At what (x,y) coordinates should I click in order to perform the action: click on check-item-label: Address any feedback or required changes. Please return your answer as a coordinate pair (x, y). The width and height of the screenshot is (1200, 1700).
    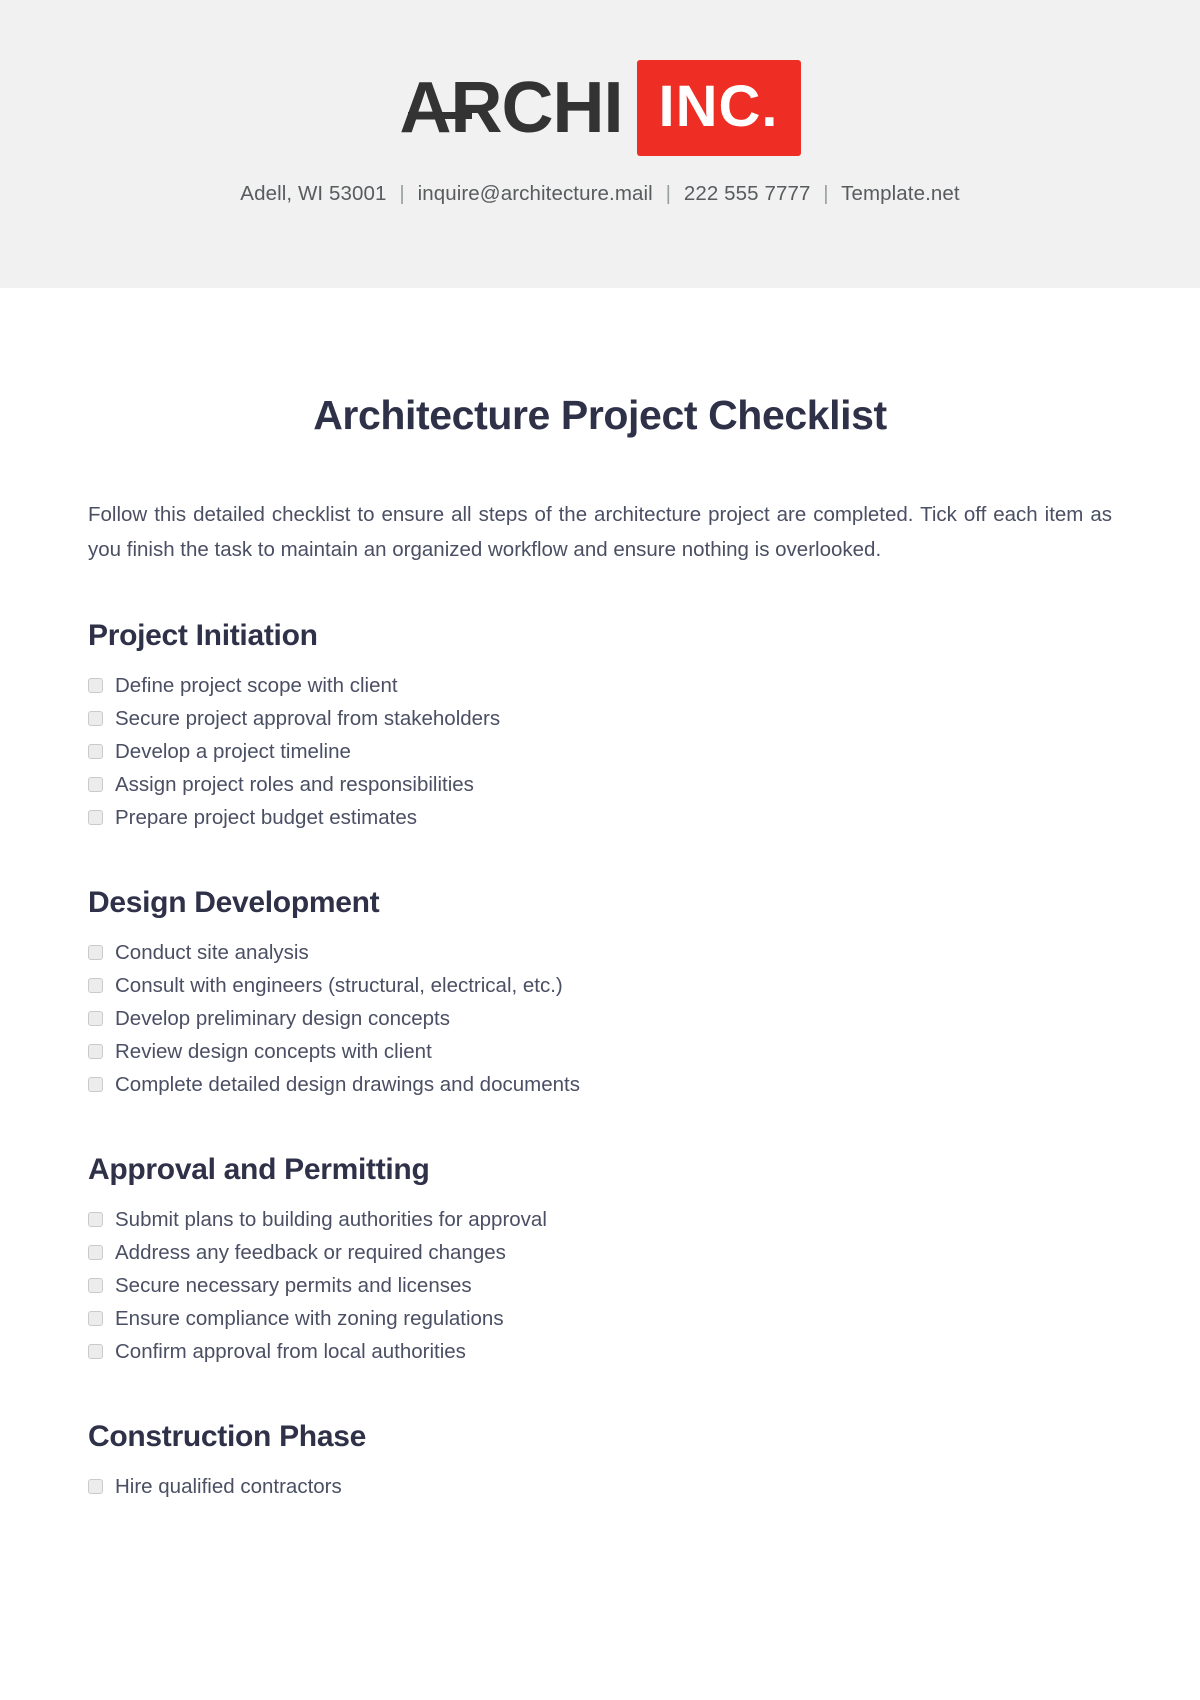
    Looking at the image, I should click on (310, 1252).